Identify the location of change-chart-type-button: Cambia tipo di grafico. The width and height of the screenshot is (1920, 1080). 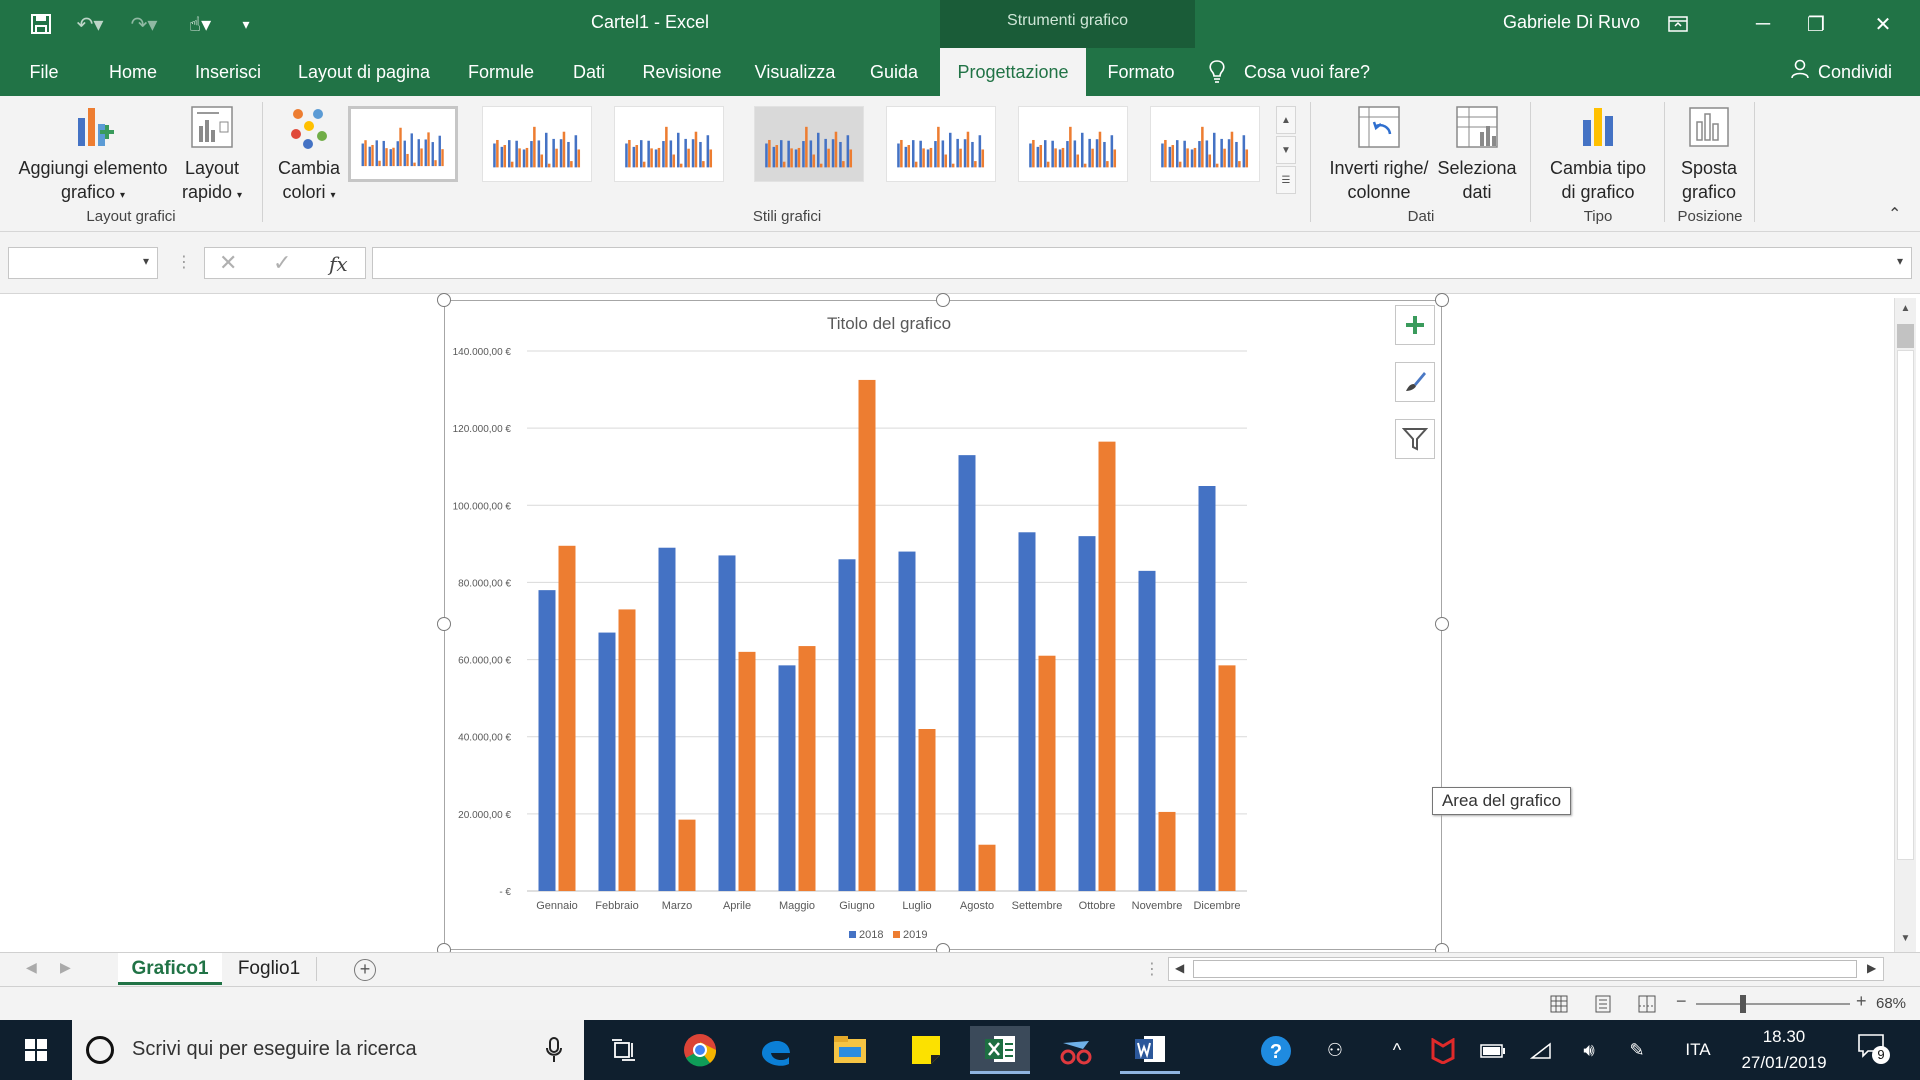
(1598, 154).